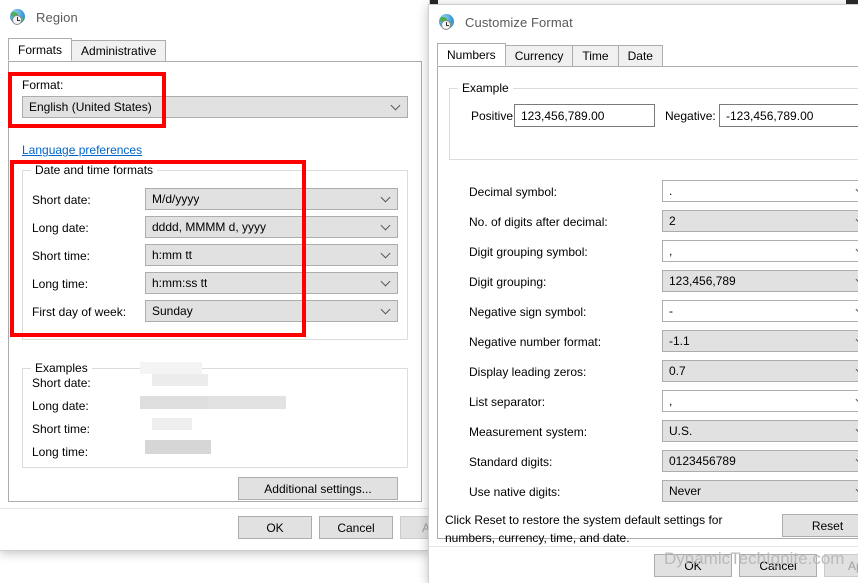 This screenshot has width=858, height=583. I want to click on display-leading-zeros-label: Display leading zeros:, so click(528, 372).